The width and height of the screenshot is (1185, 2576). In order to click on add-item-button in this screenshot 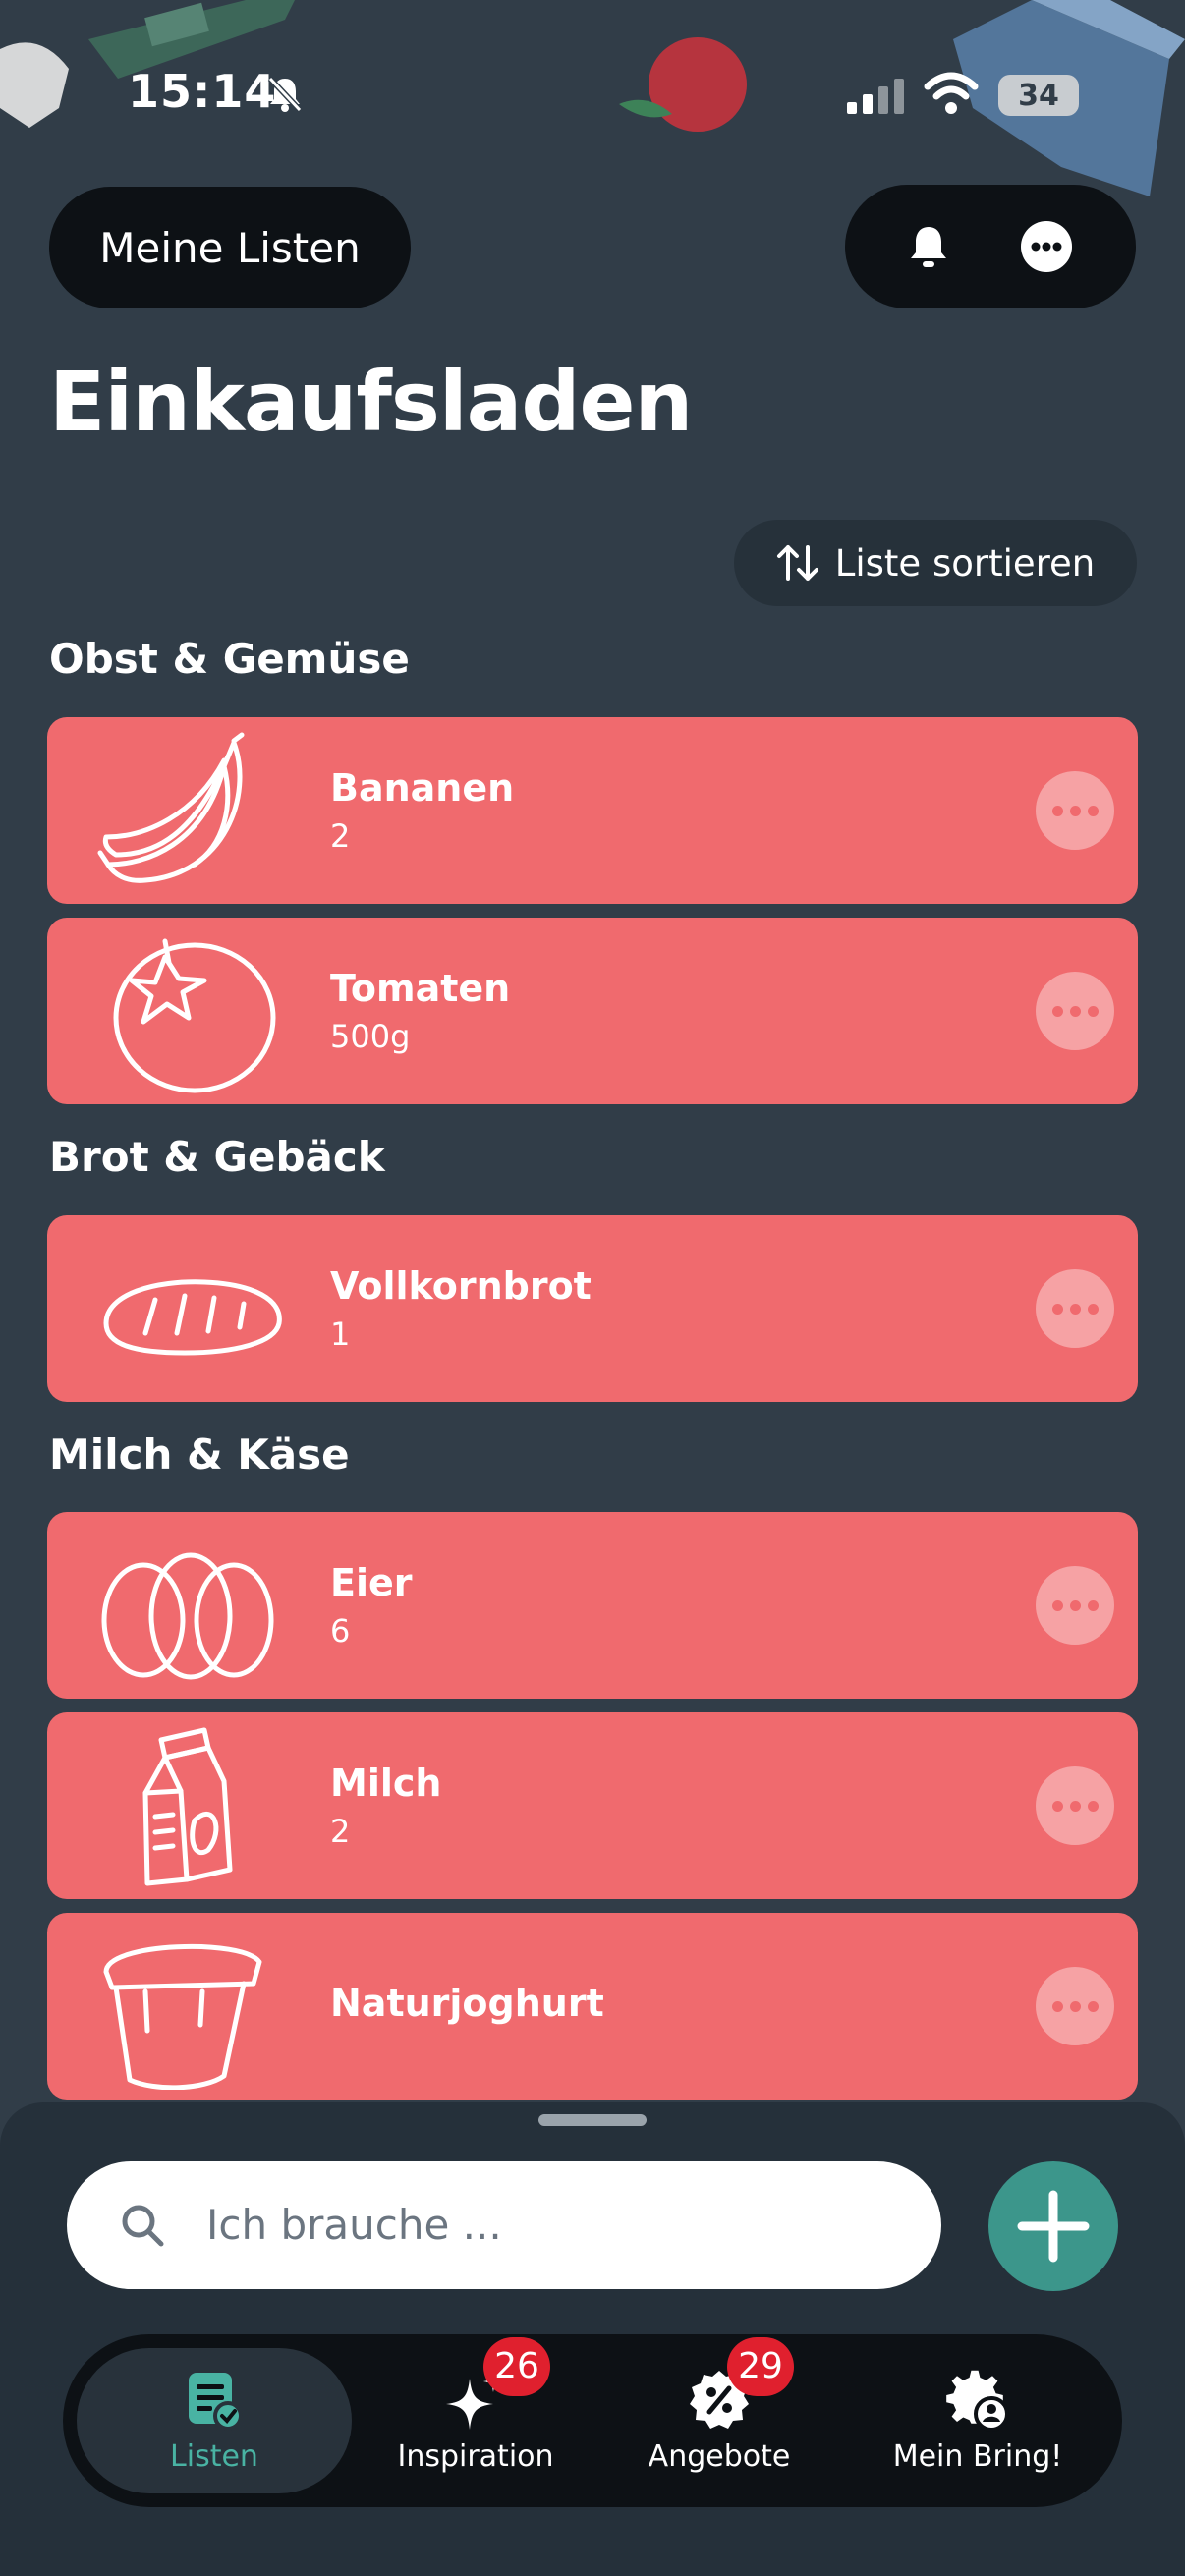, I will do `click(1053, 2226)`.